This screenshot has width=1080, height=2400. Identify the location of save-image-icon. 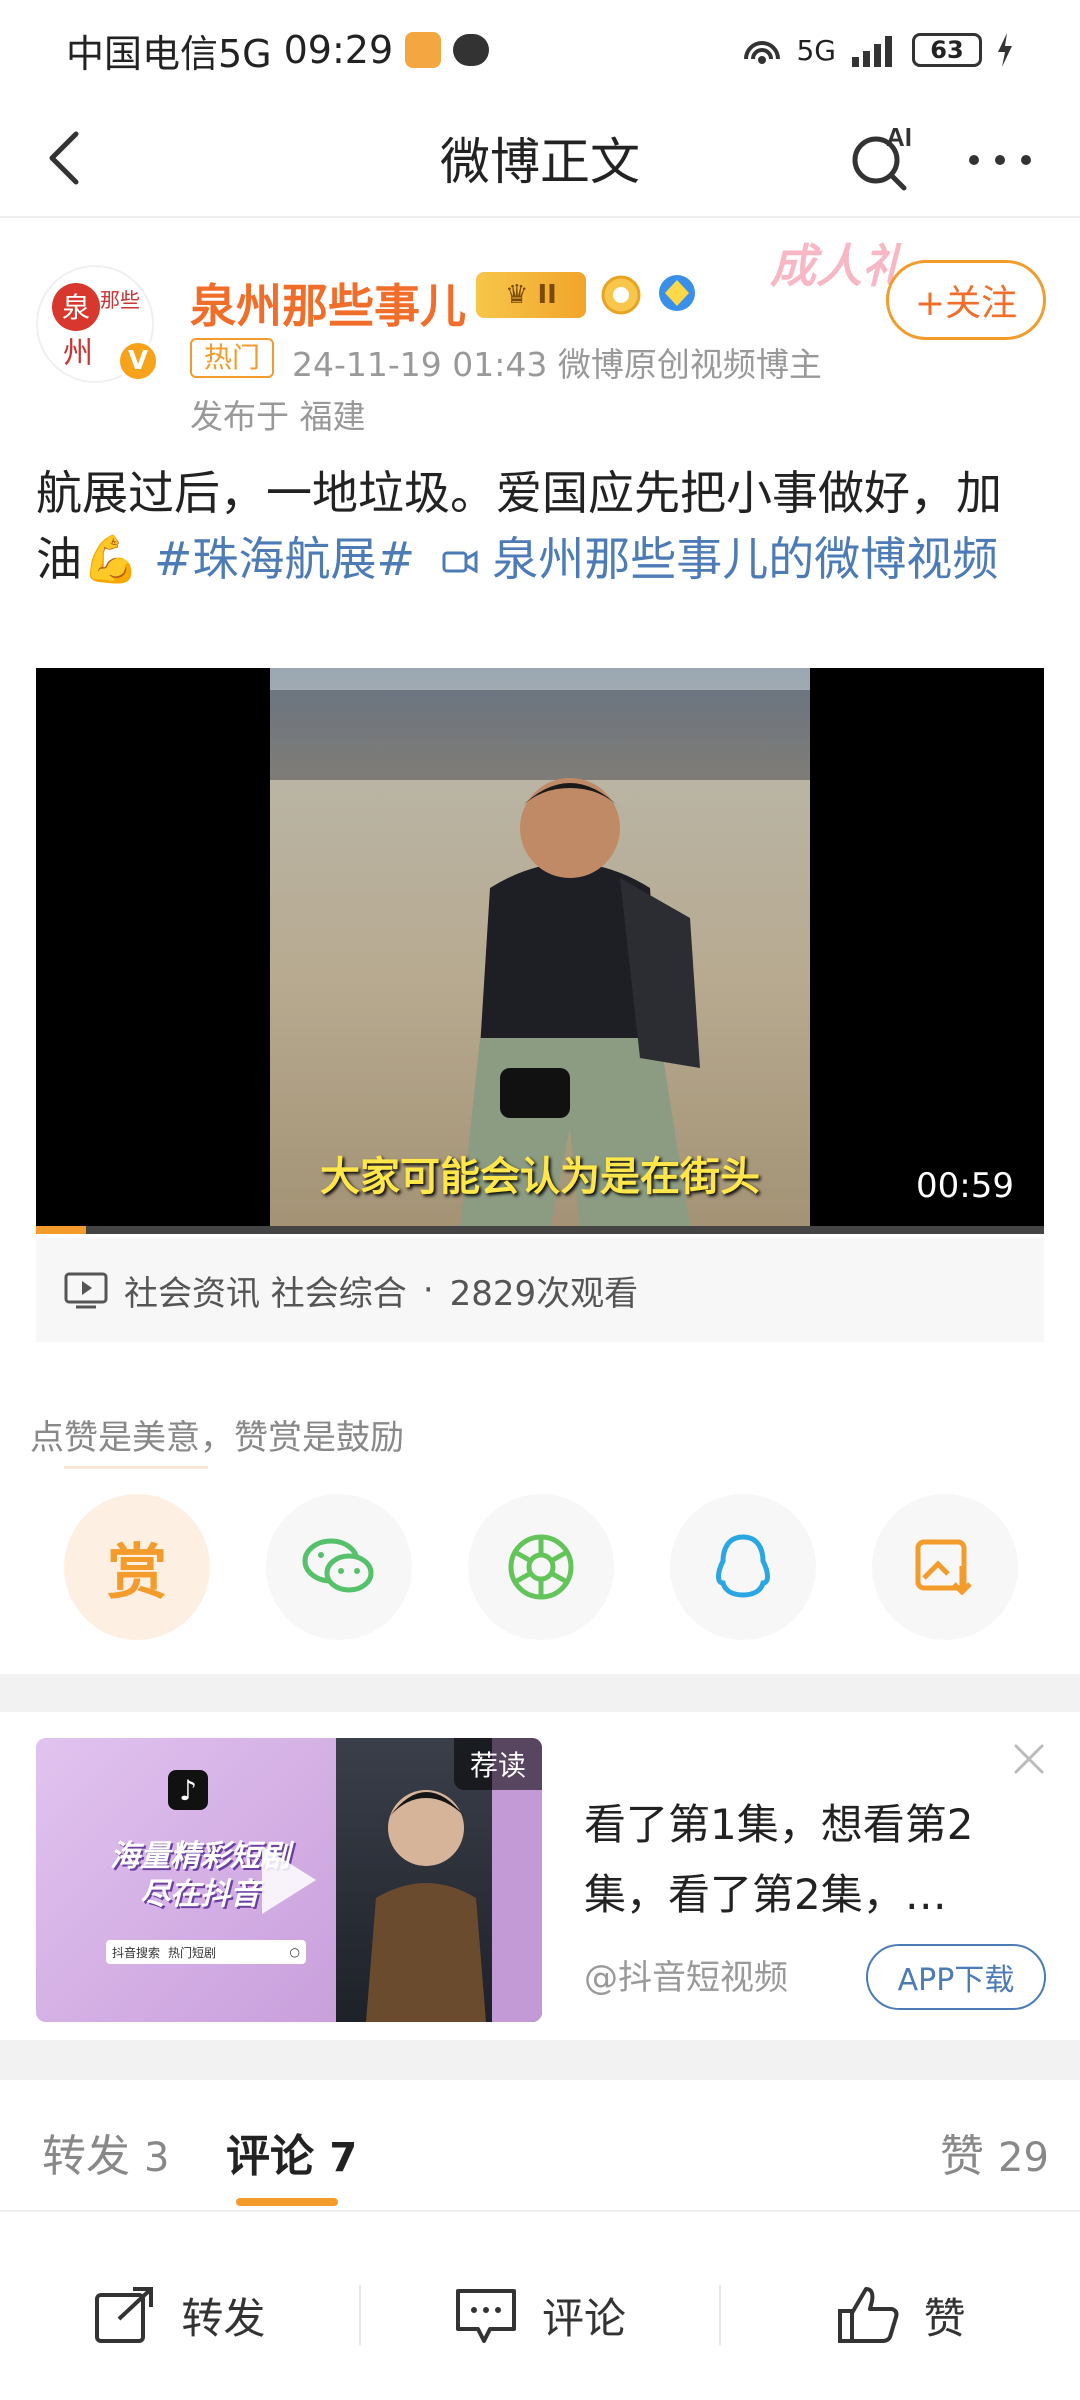
(943, 1567).